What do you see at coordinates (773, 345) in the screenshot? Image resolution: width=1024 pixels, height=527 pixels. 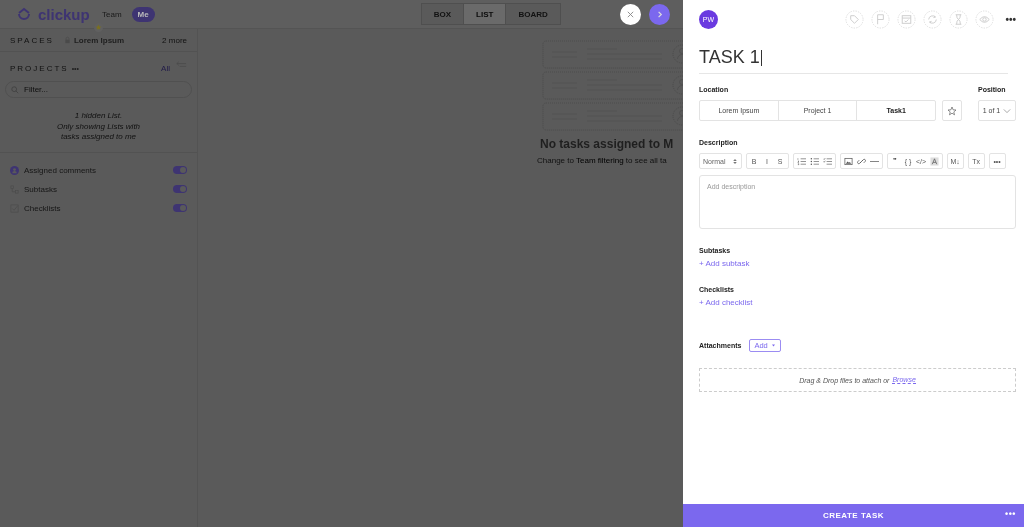 I see `caret-icon` at bounding box center [773, 345].